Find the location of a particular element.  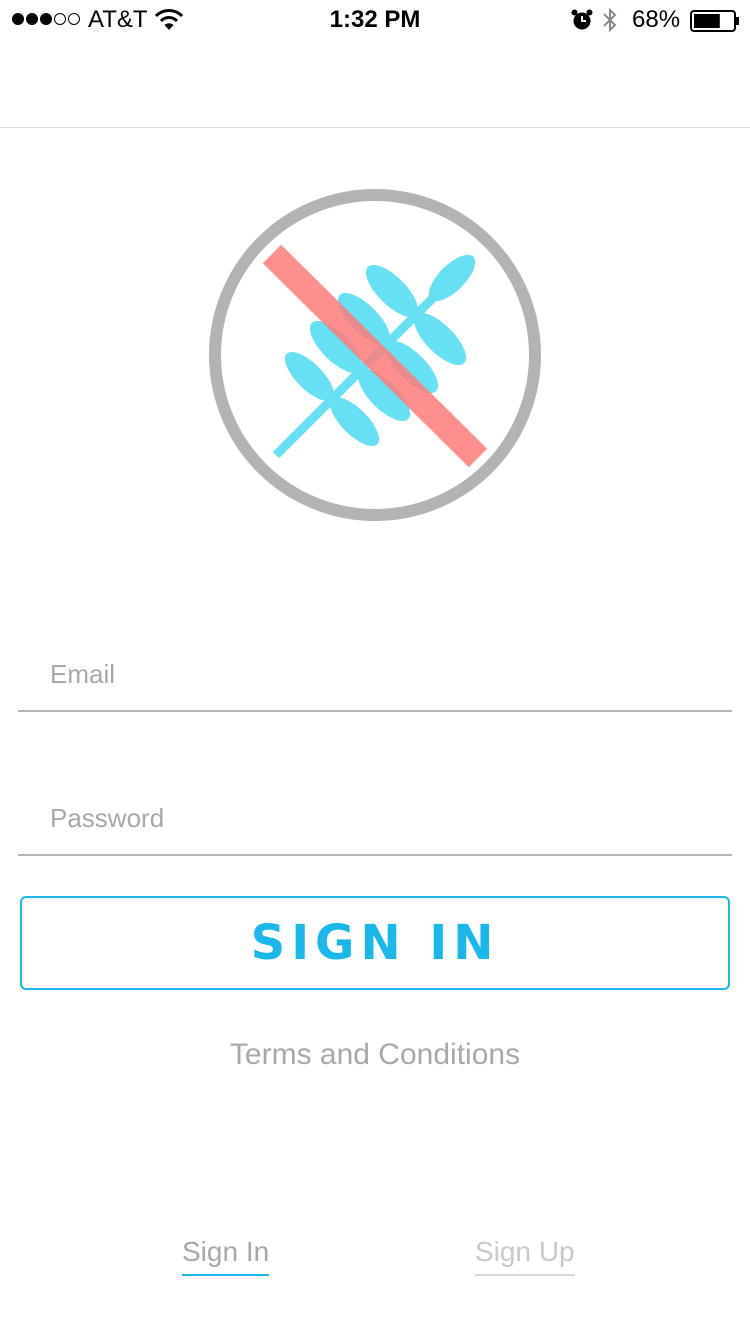

email-field is located at coordinates (375, 662).